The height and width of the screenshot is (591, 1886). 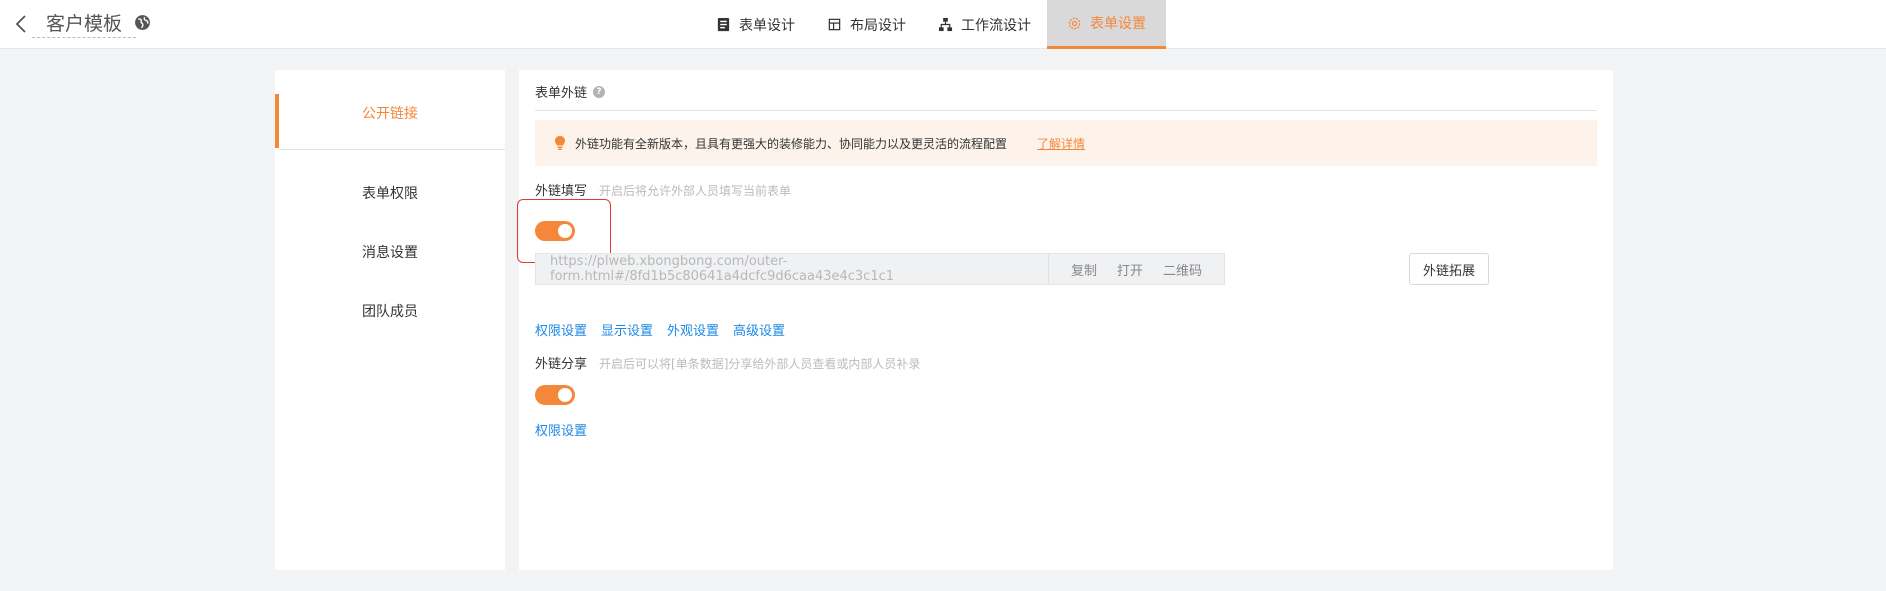 I want to click on help-icon: ?, so click(x=599, y=91).